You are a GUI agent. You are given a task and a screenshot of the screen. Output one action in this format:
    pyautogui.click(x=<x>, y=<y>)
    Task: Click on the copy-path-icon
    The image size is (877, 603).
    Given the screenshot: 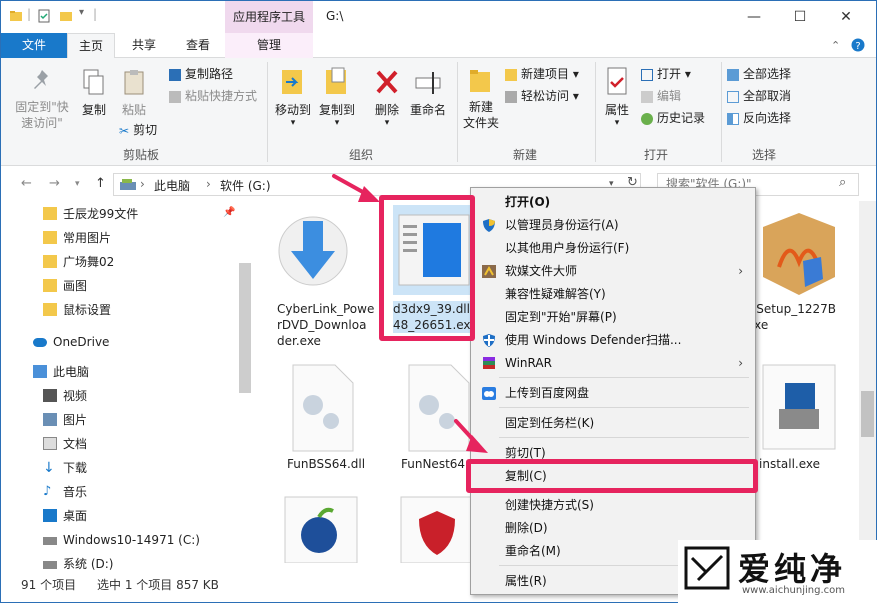 What is the action you would take?
    pyautogui.click(x=175, y=74)
    